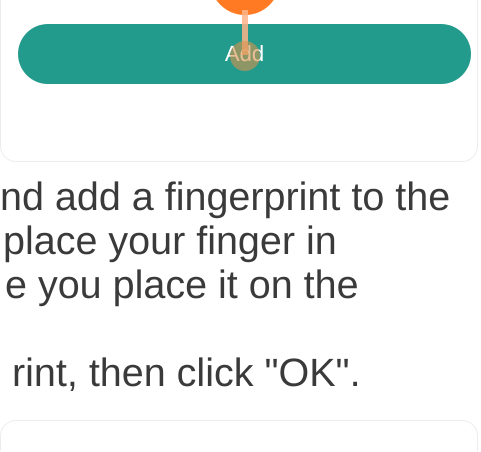 The image size is (481, 452). Describe the element at coordinates (182, 285) in the screenshot. I see `instruction-line: e you place it on the` at that location.